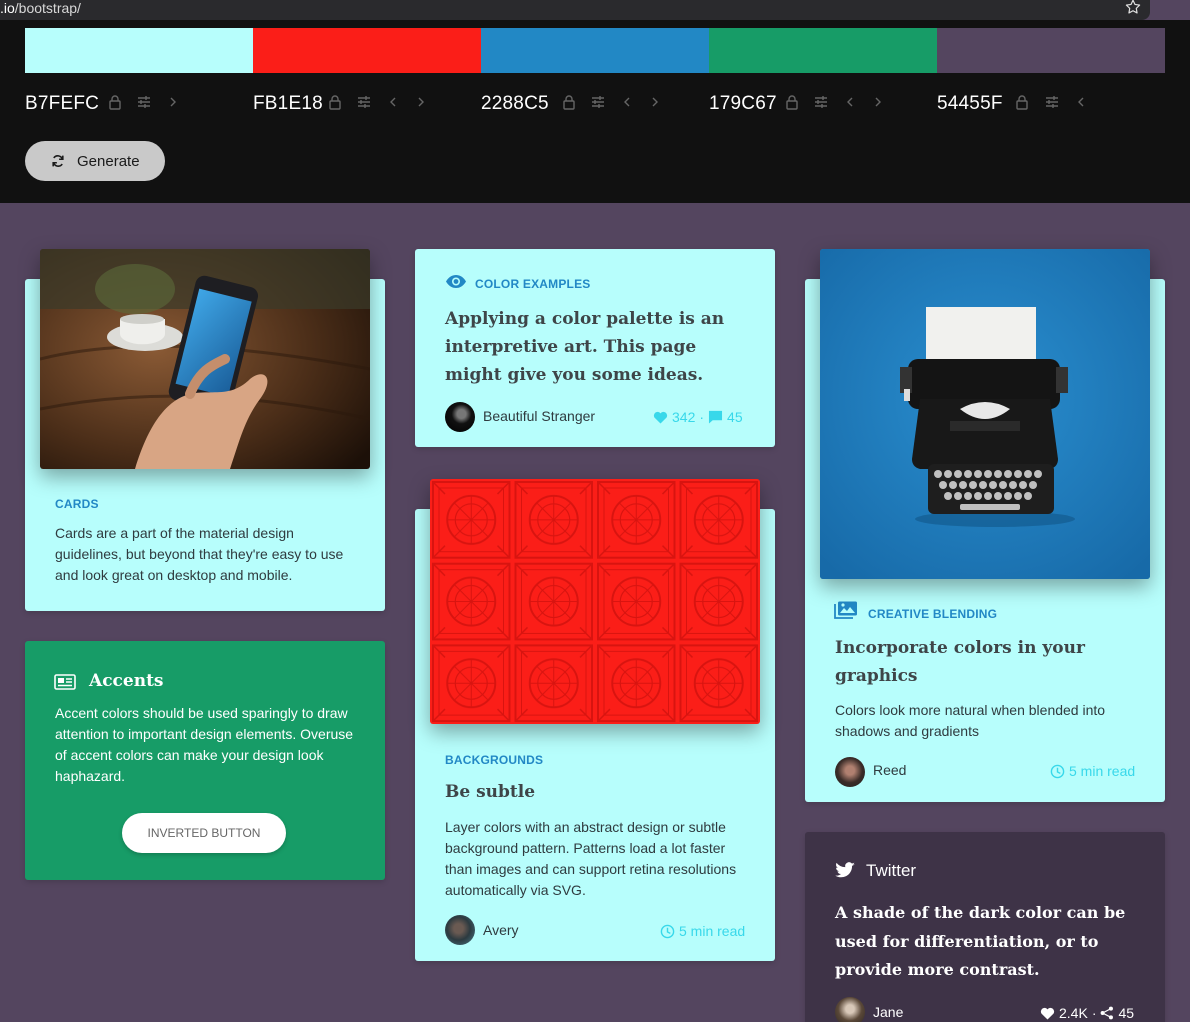 This screenshot has height=1022, width=1190. What do you see at coordinates (889, 770) in the screenshot?
I see `author-name: Reed` at bounding box center [889, 770].